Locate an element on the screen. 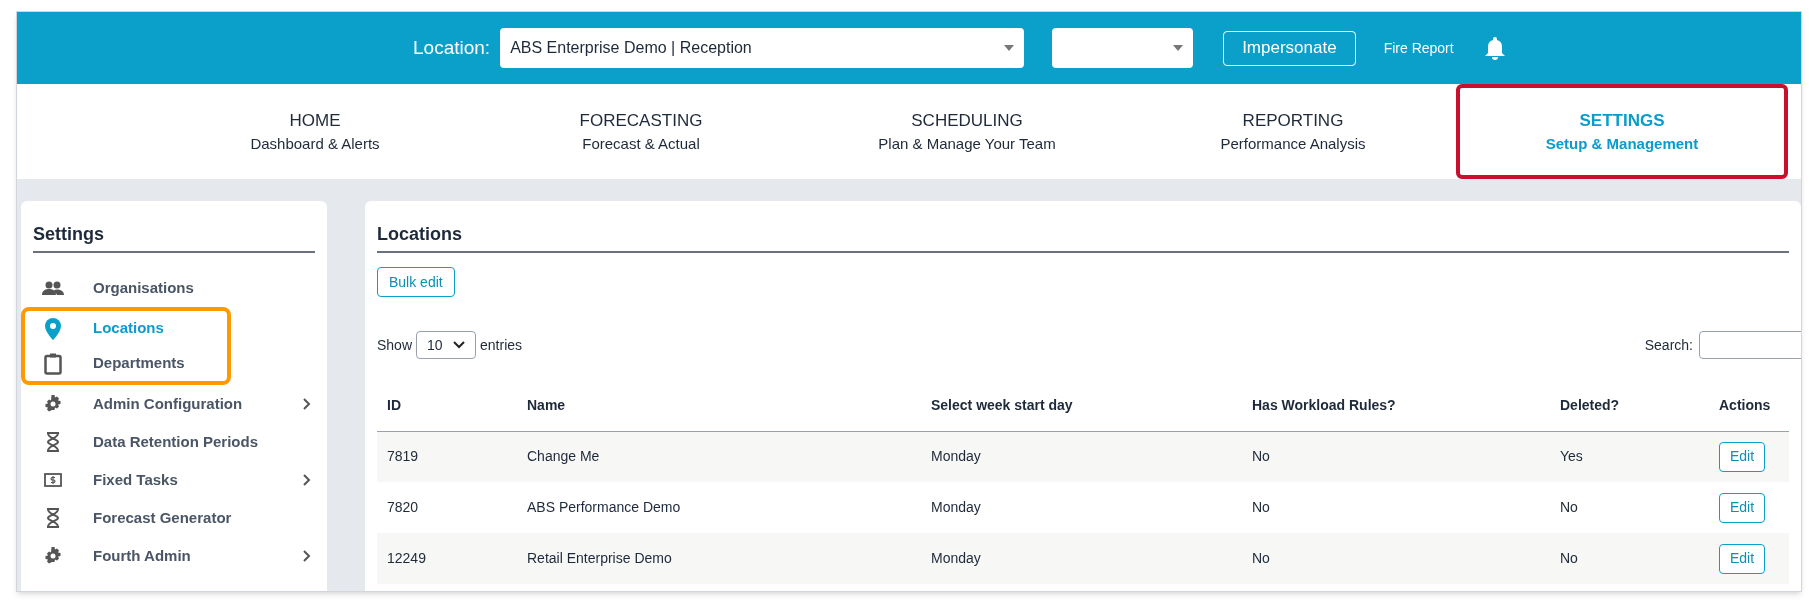 The height and width of the screenshot is (600, 1814). location-label: Location: is located at coordinates (452, 47).